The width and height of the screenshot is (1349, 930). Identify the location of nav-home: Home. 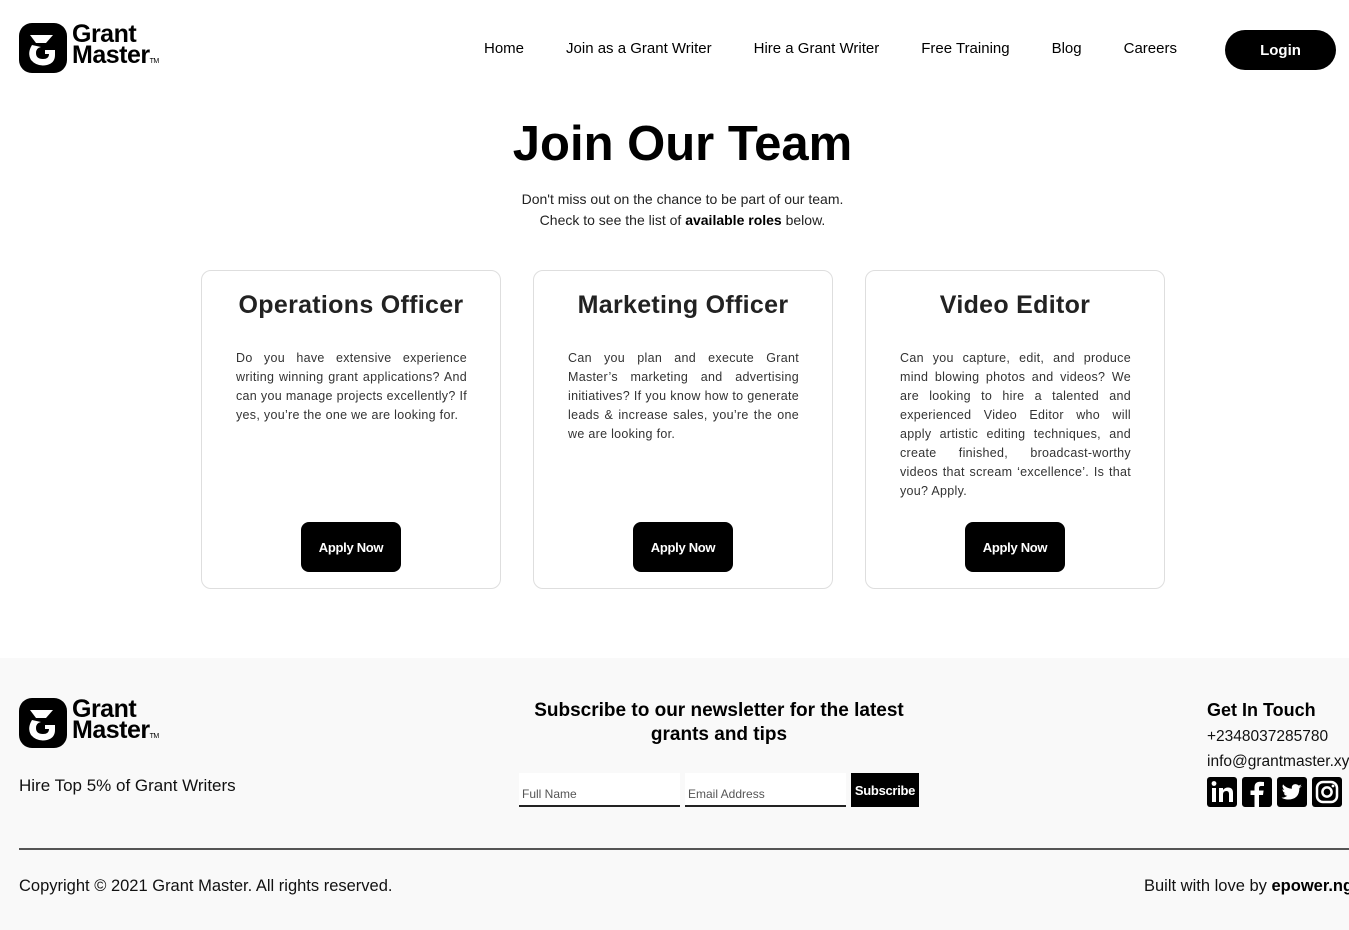
(504, 48).